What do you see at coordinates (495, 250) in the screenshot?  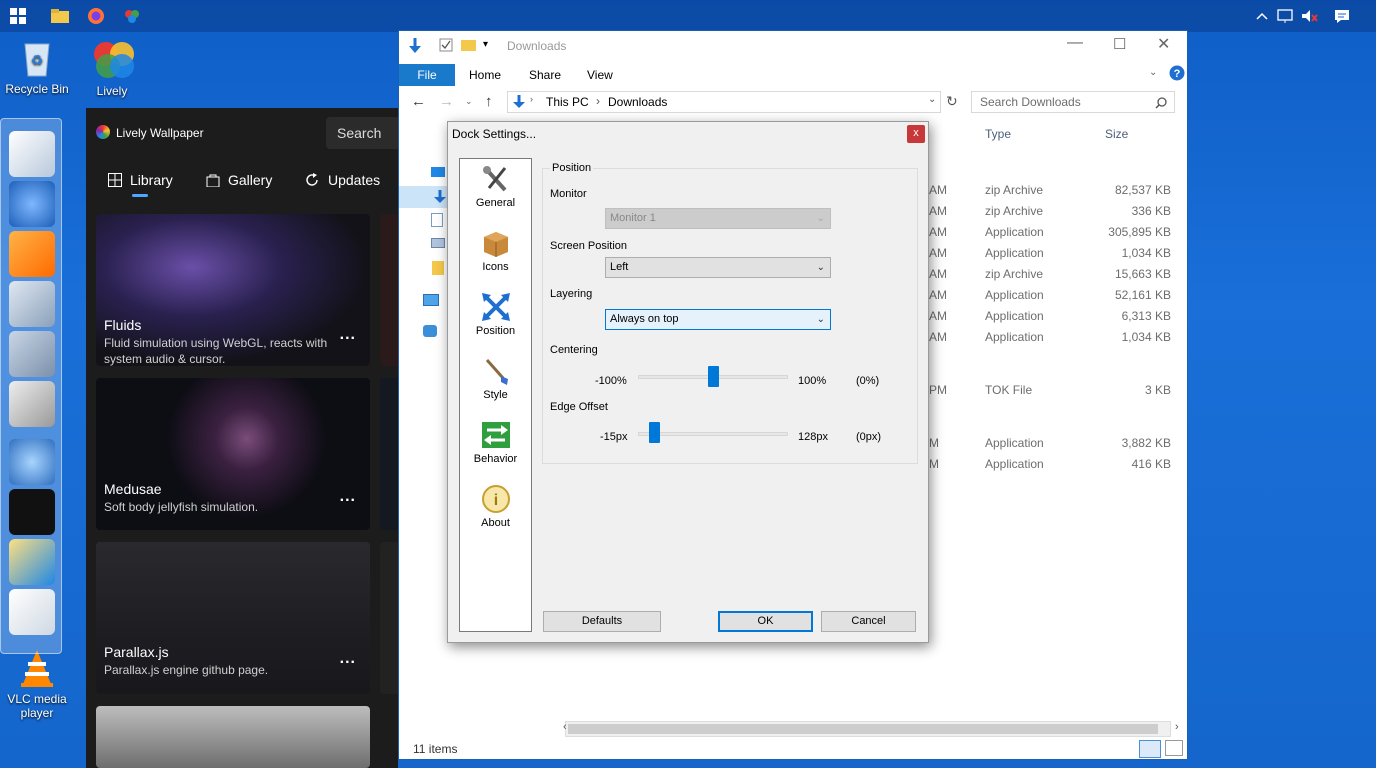 I see `nav-icons: Icons` at bounding box center [495, 250].